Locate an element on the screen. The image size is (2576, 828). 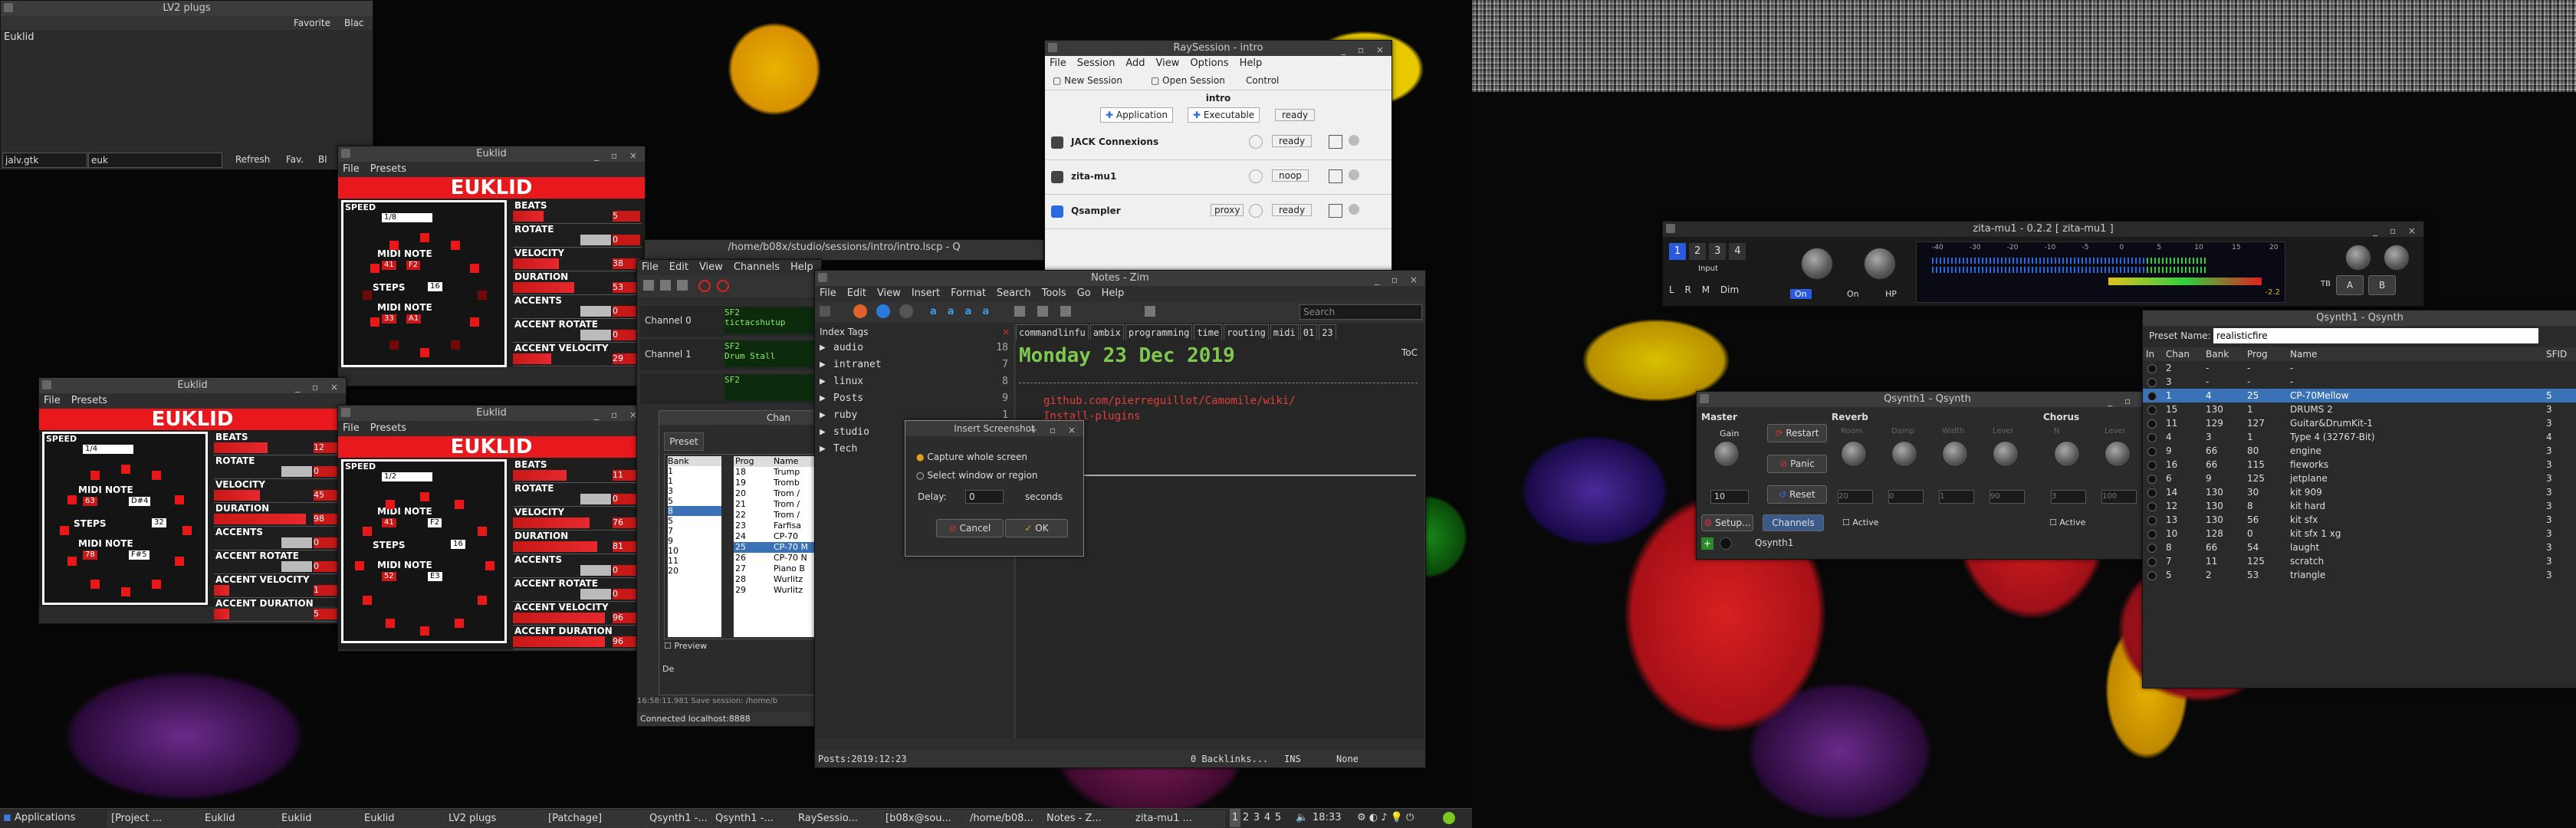
mode-r-button: R is located at coordinates (1688, 290).